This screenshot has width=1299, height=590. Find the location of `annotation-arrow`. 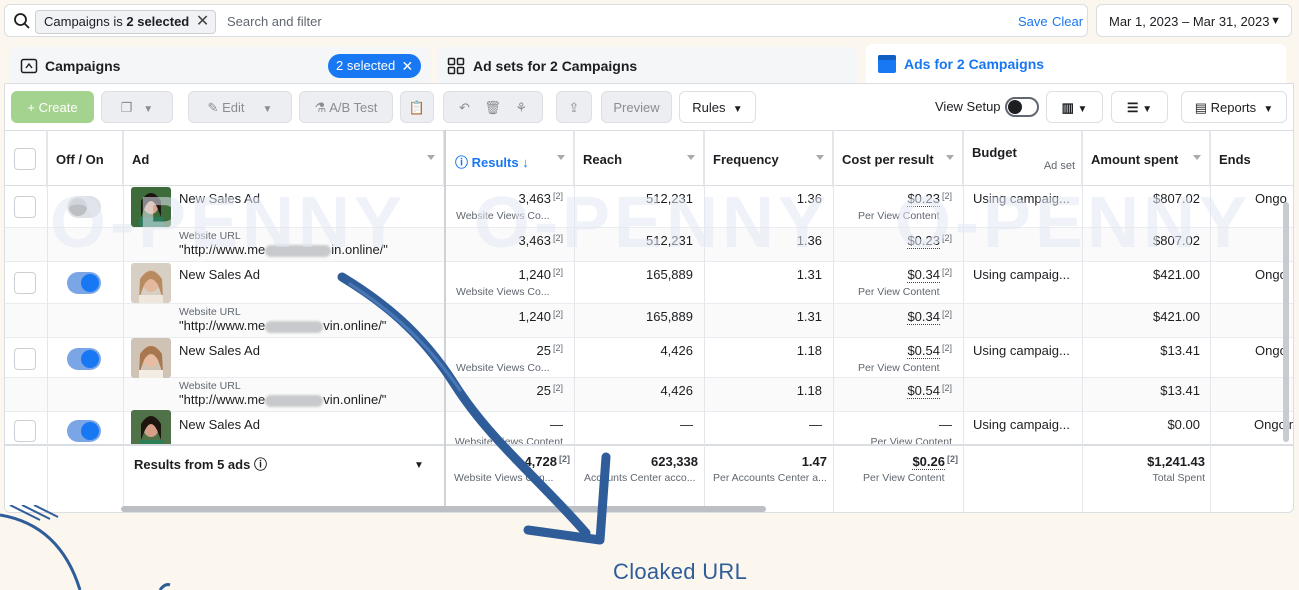

annotation-arrow is located at coordinates (474, 408).